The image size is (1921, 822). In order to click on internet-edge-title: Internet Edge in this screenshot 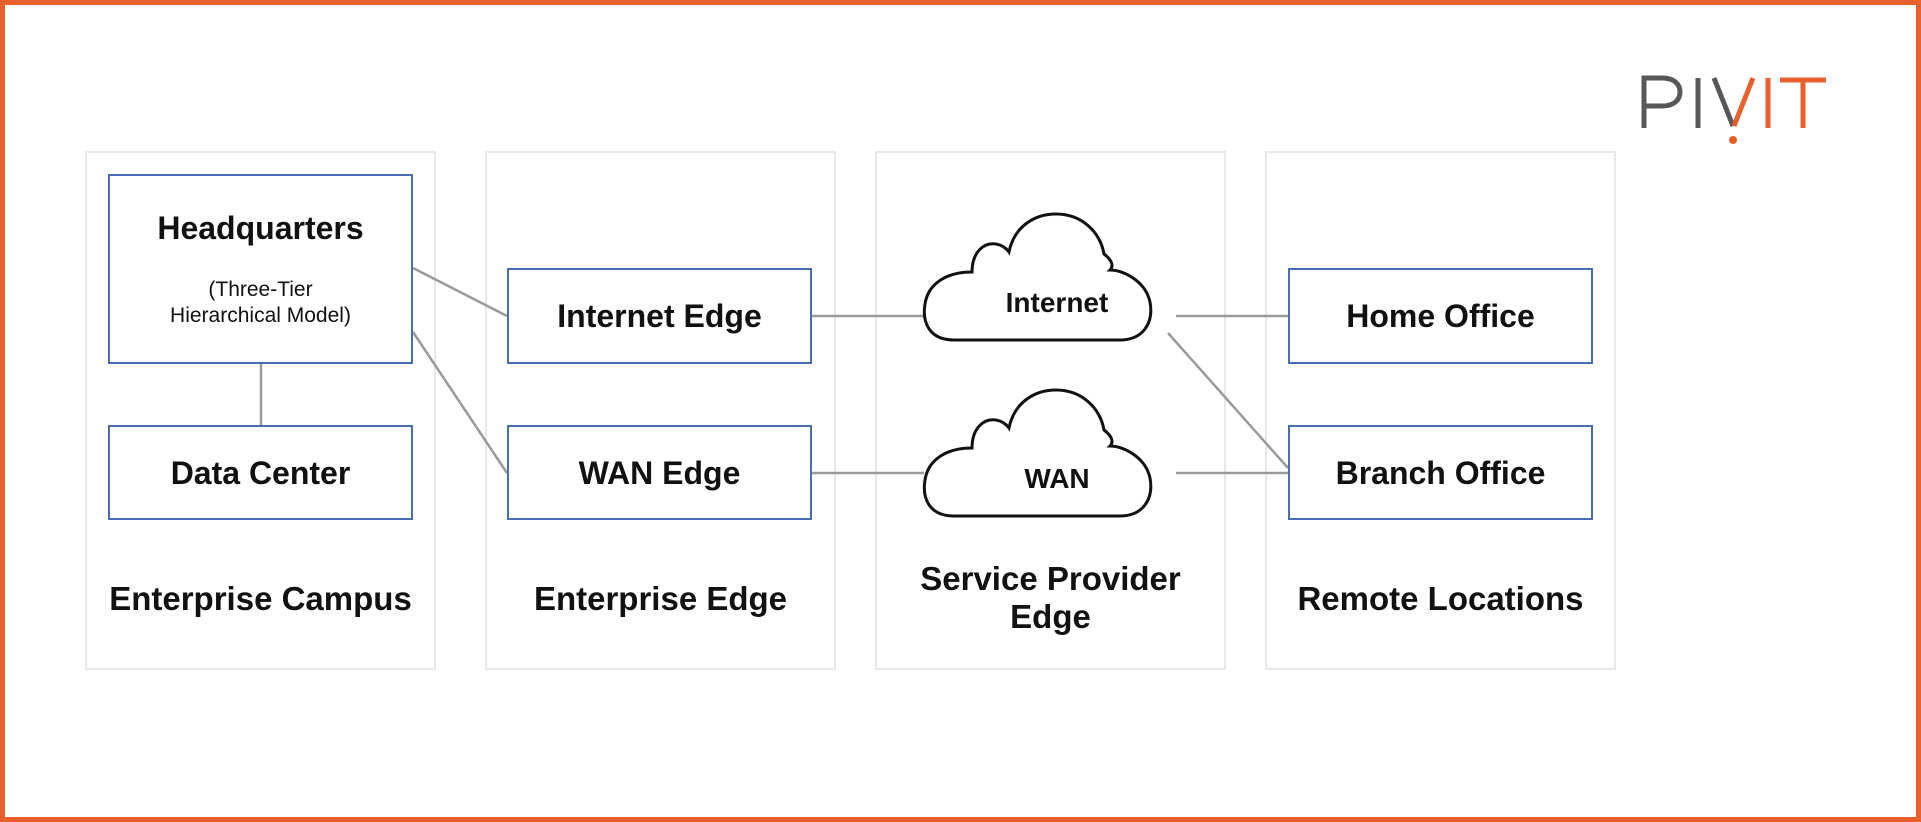, I will do `click(659, 316)`.